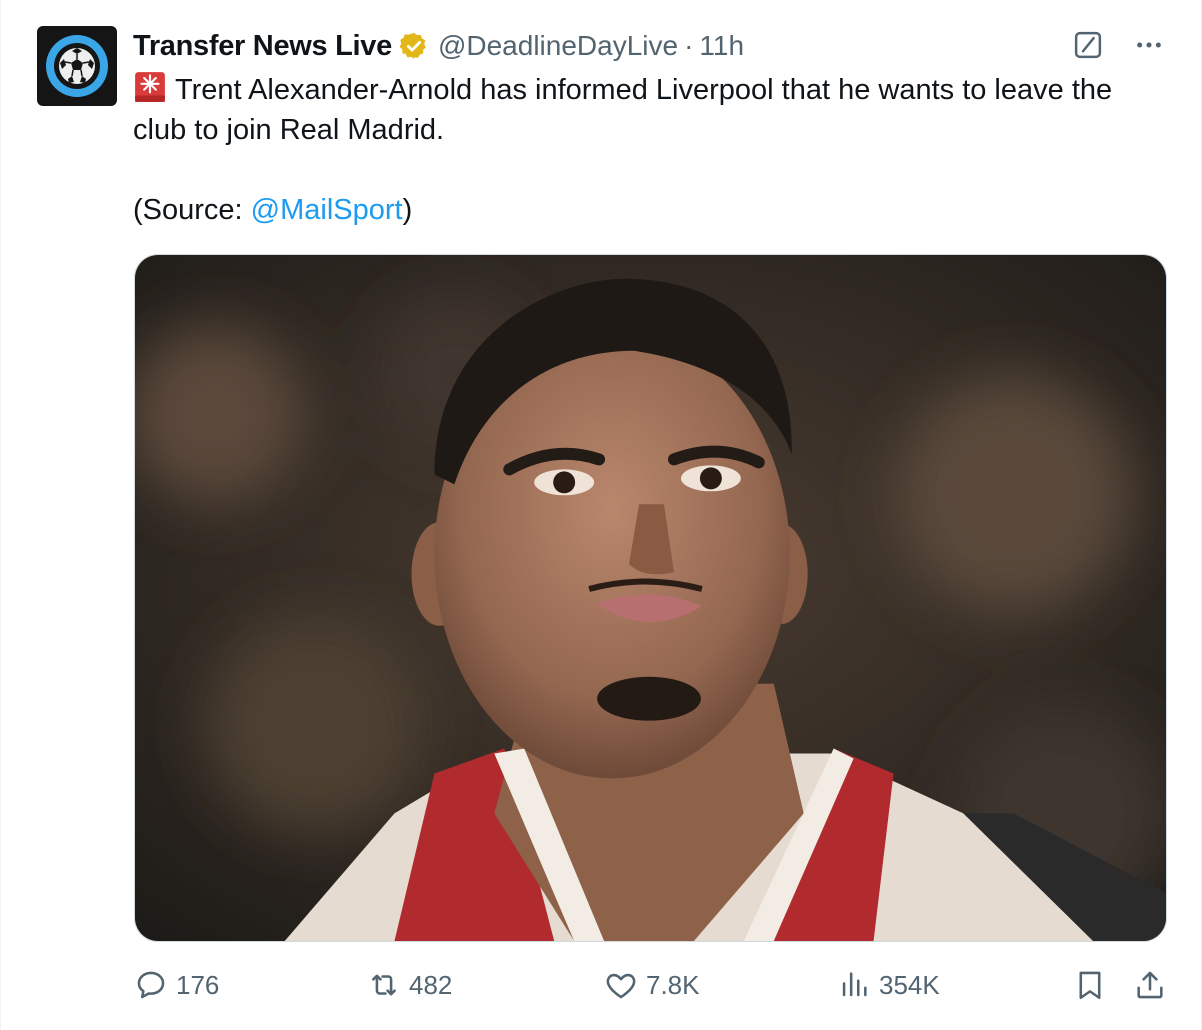  Describe the element at coordinates (384, 985) in the screenshot. I see `retweet-icon` at that location.